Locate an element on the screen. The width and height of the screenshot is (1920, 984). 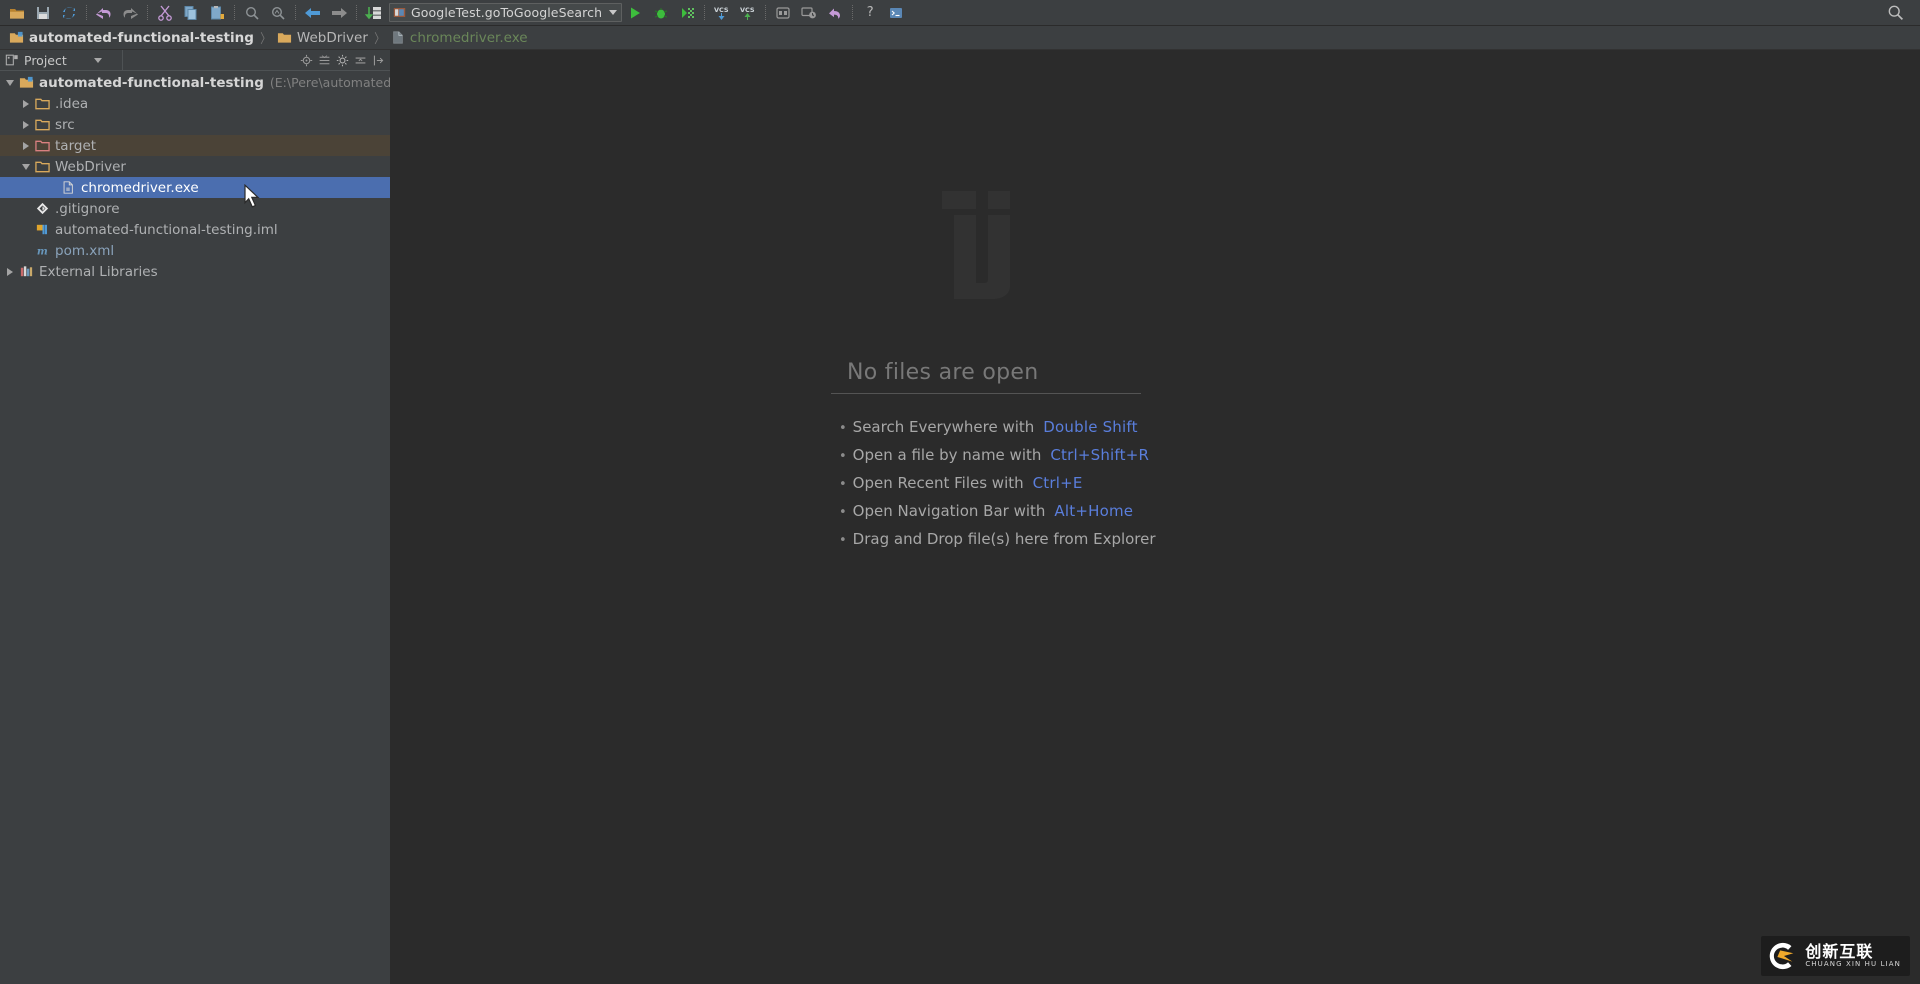
settings-icon is located at coordinates (783, 13).